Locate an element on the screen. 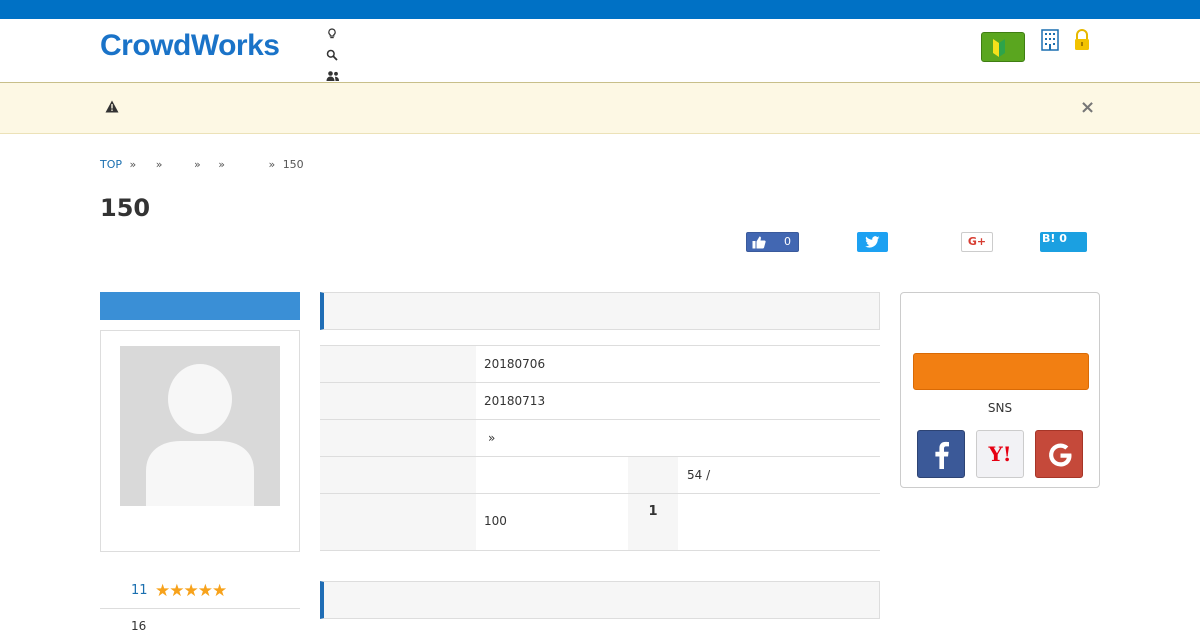 Image resolution: width=1200 pixels, height=633 pixels. building-icon is located at coordinates (1050, 40).